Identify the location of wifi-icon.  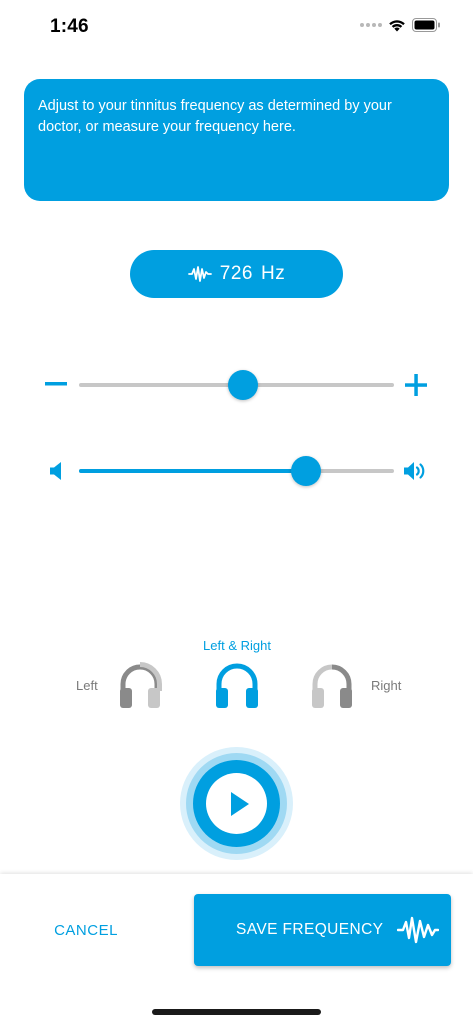
(397, 26).